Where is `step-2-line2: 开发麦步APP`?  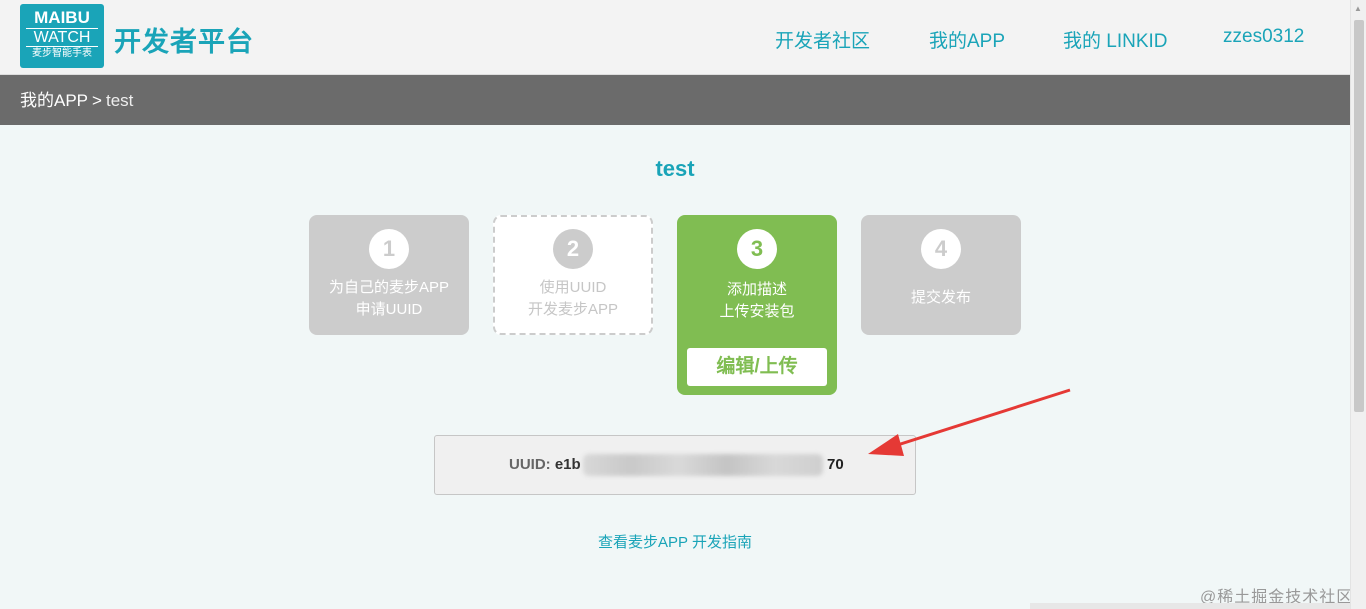 step-2-line2: 开发麦步APP is located at coordinates (572, 309).